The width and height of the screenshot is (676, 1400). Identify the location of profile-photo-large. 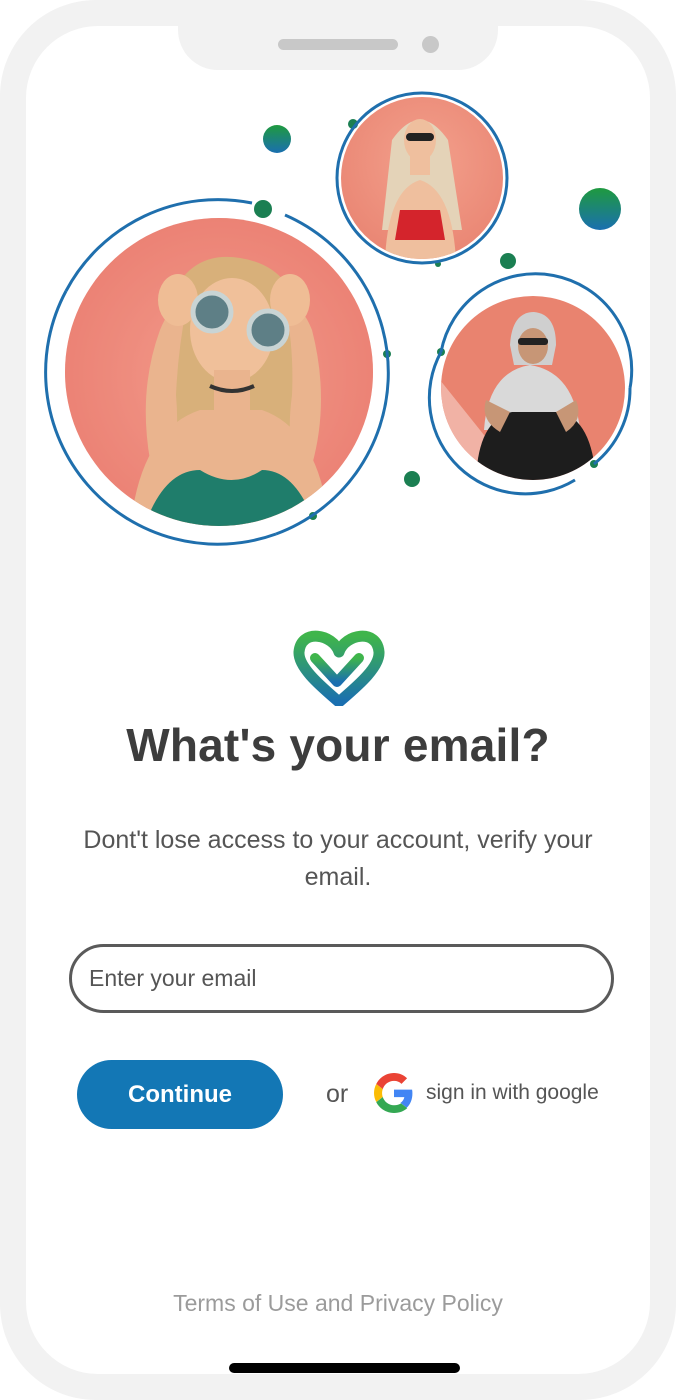
(217, 372).